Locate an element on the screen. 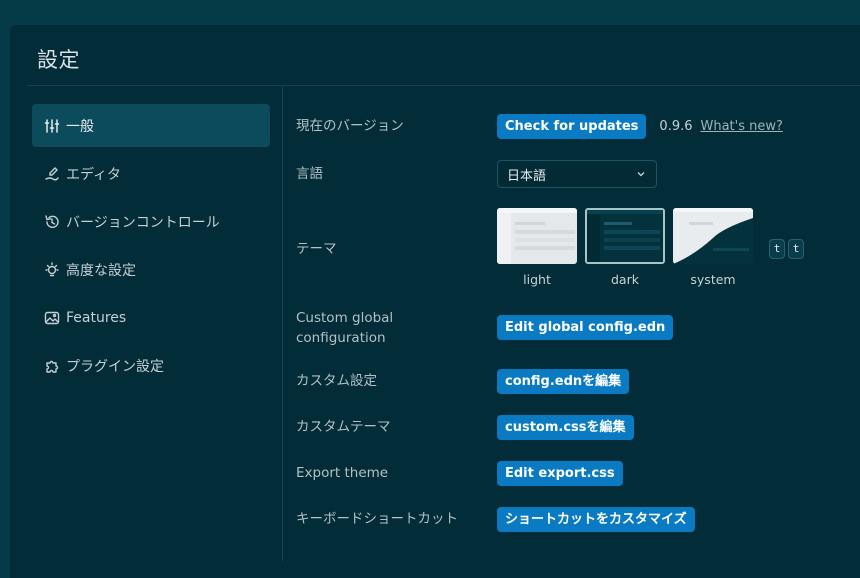  theme-name: light is located at coordinates (537, 279).